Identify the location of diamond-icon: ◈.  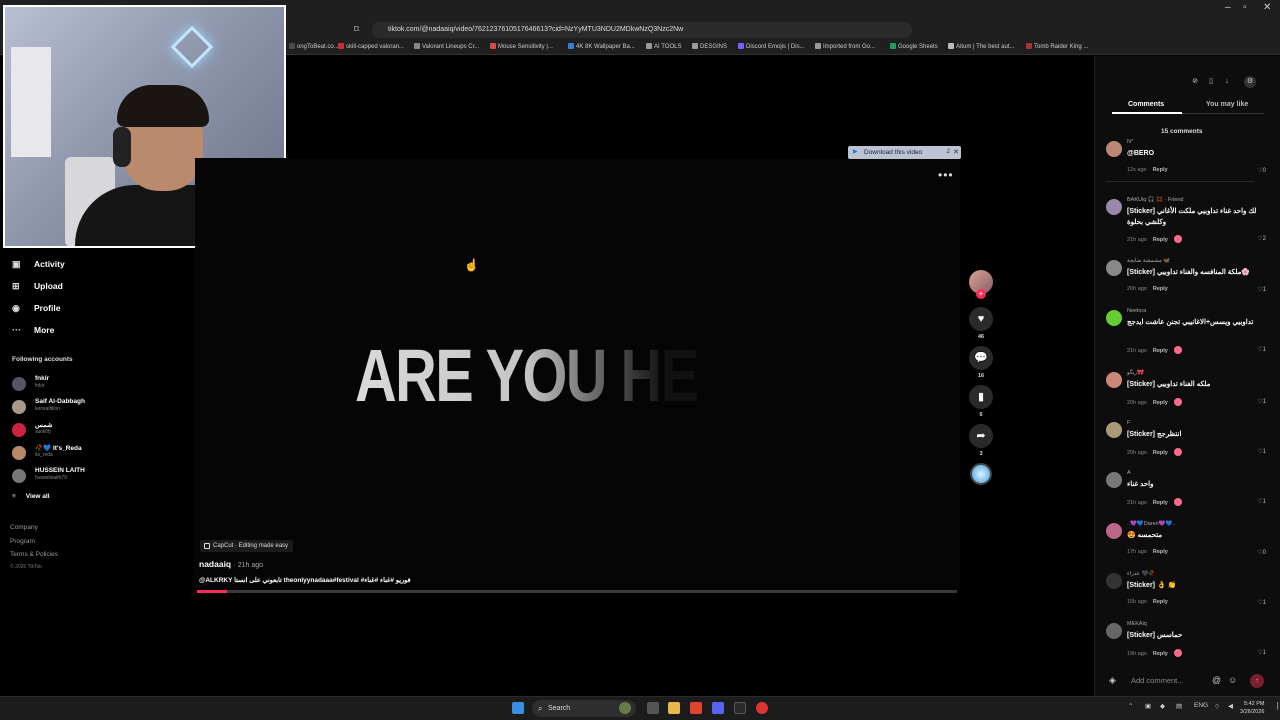
(1112, 680).